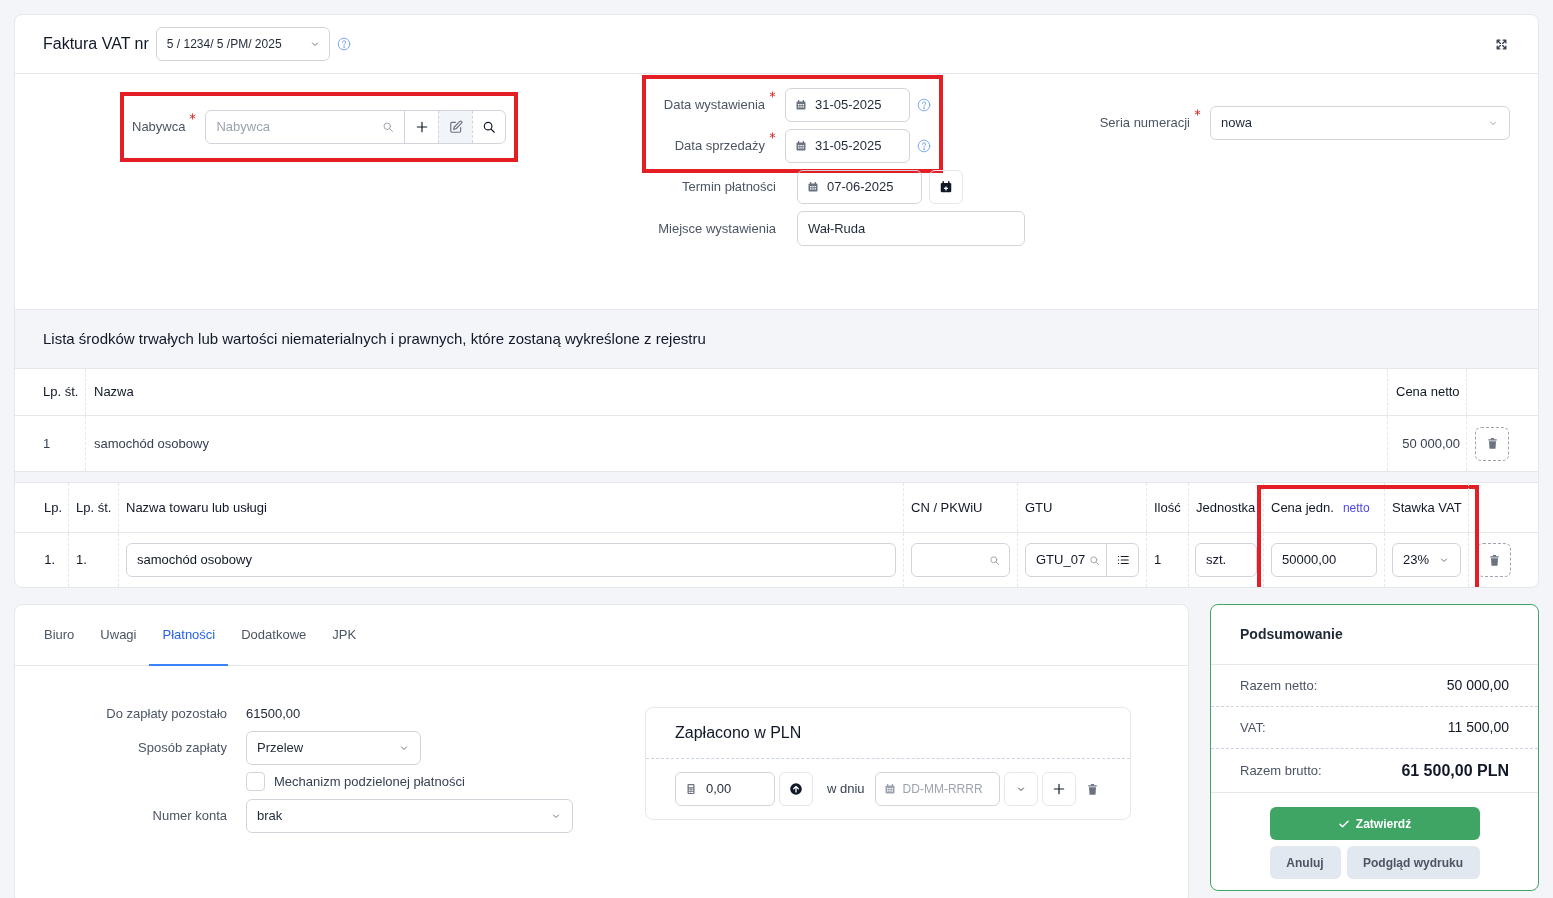  I want to click on field-label: Numer konta, so click(189, 815).